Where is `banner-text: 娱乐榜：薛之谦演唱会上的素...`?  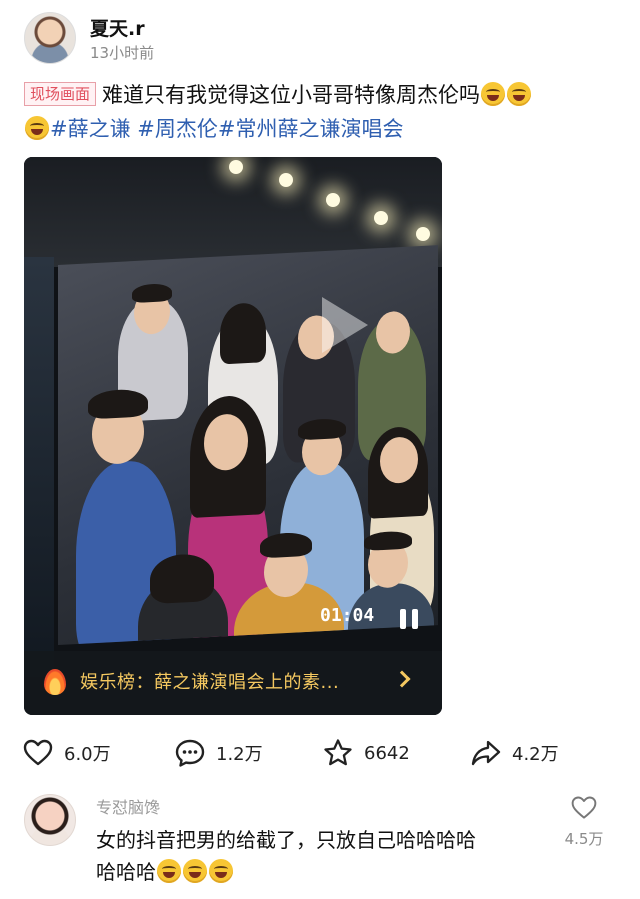 banner-text: 娱乐榜：薛之谦演唱会上的素... is located at coordinates (210, 682).